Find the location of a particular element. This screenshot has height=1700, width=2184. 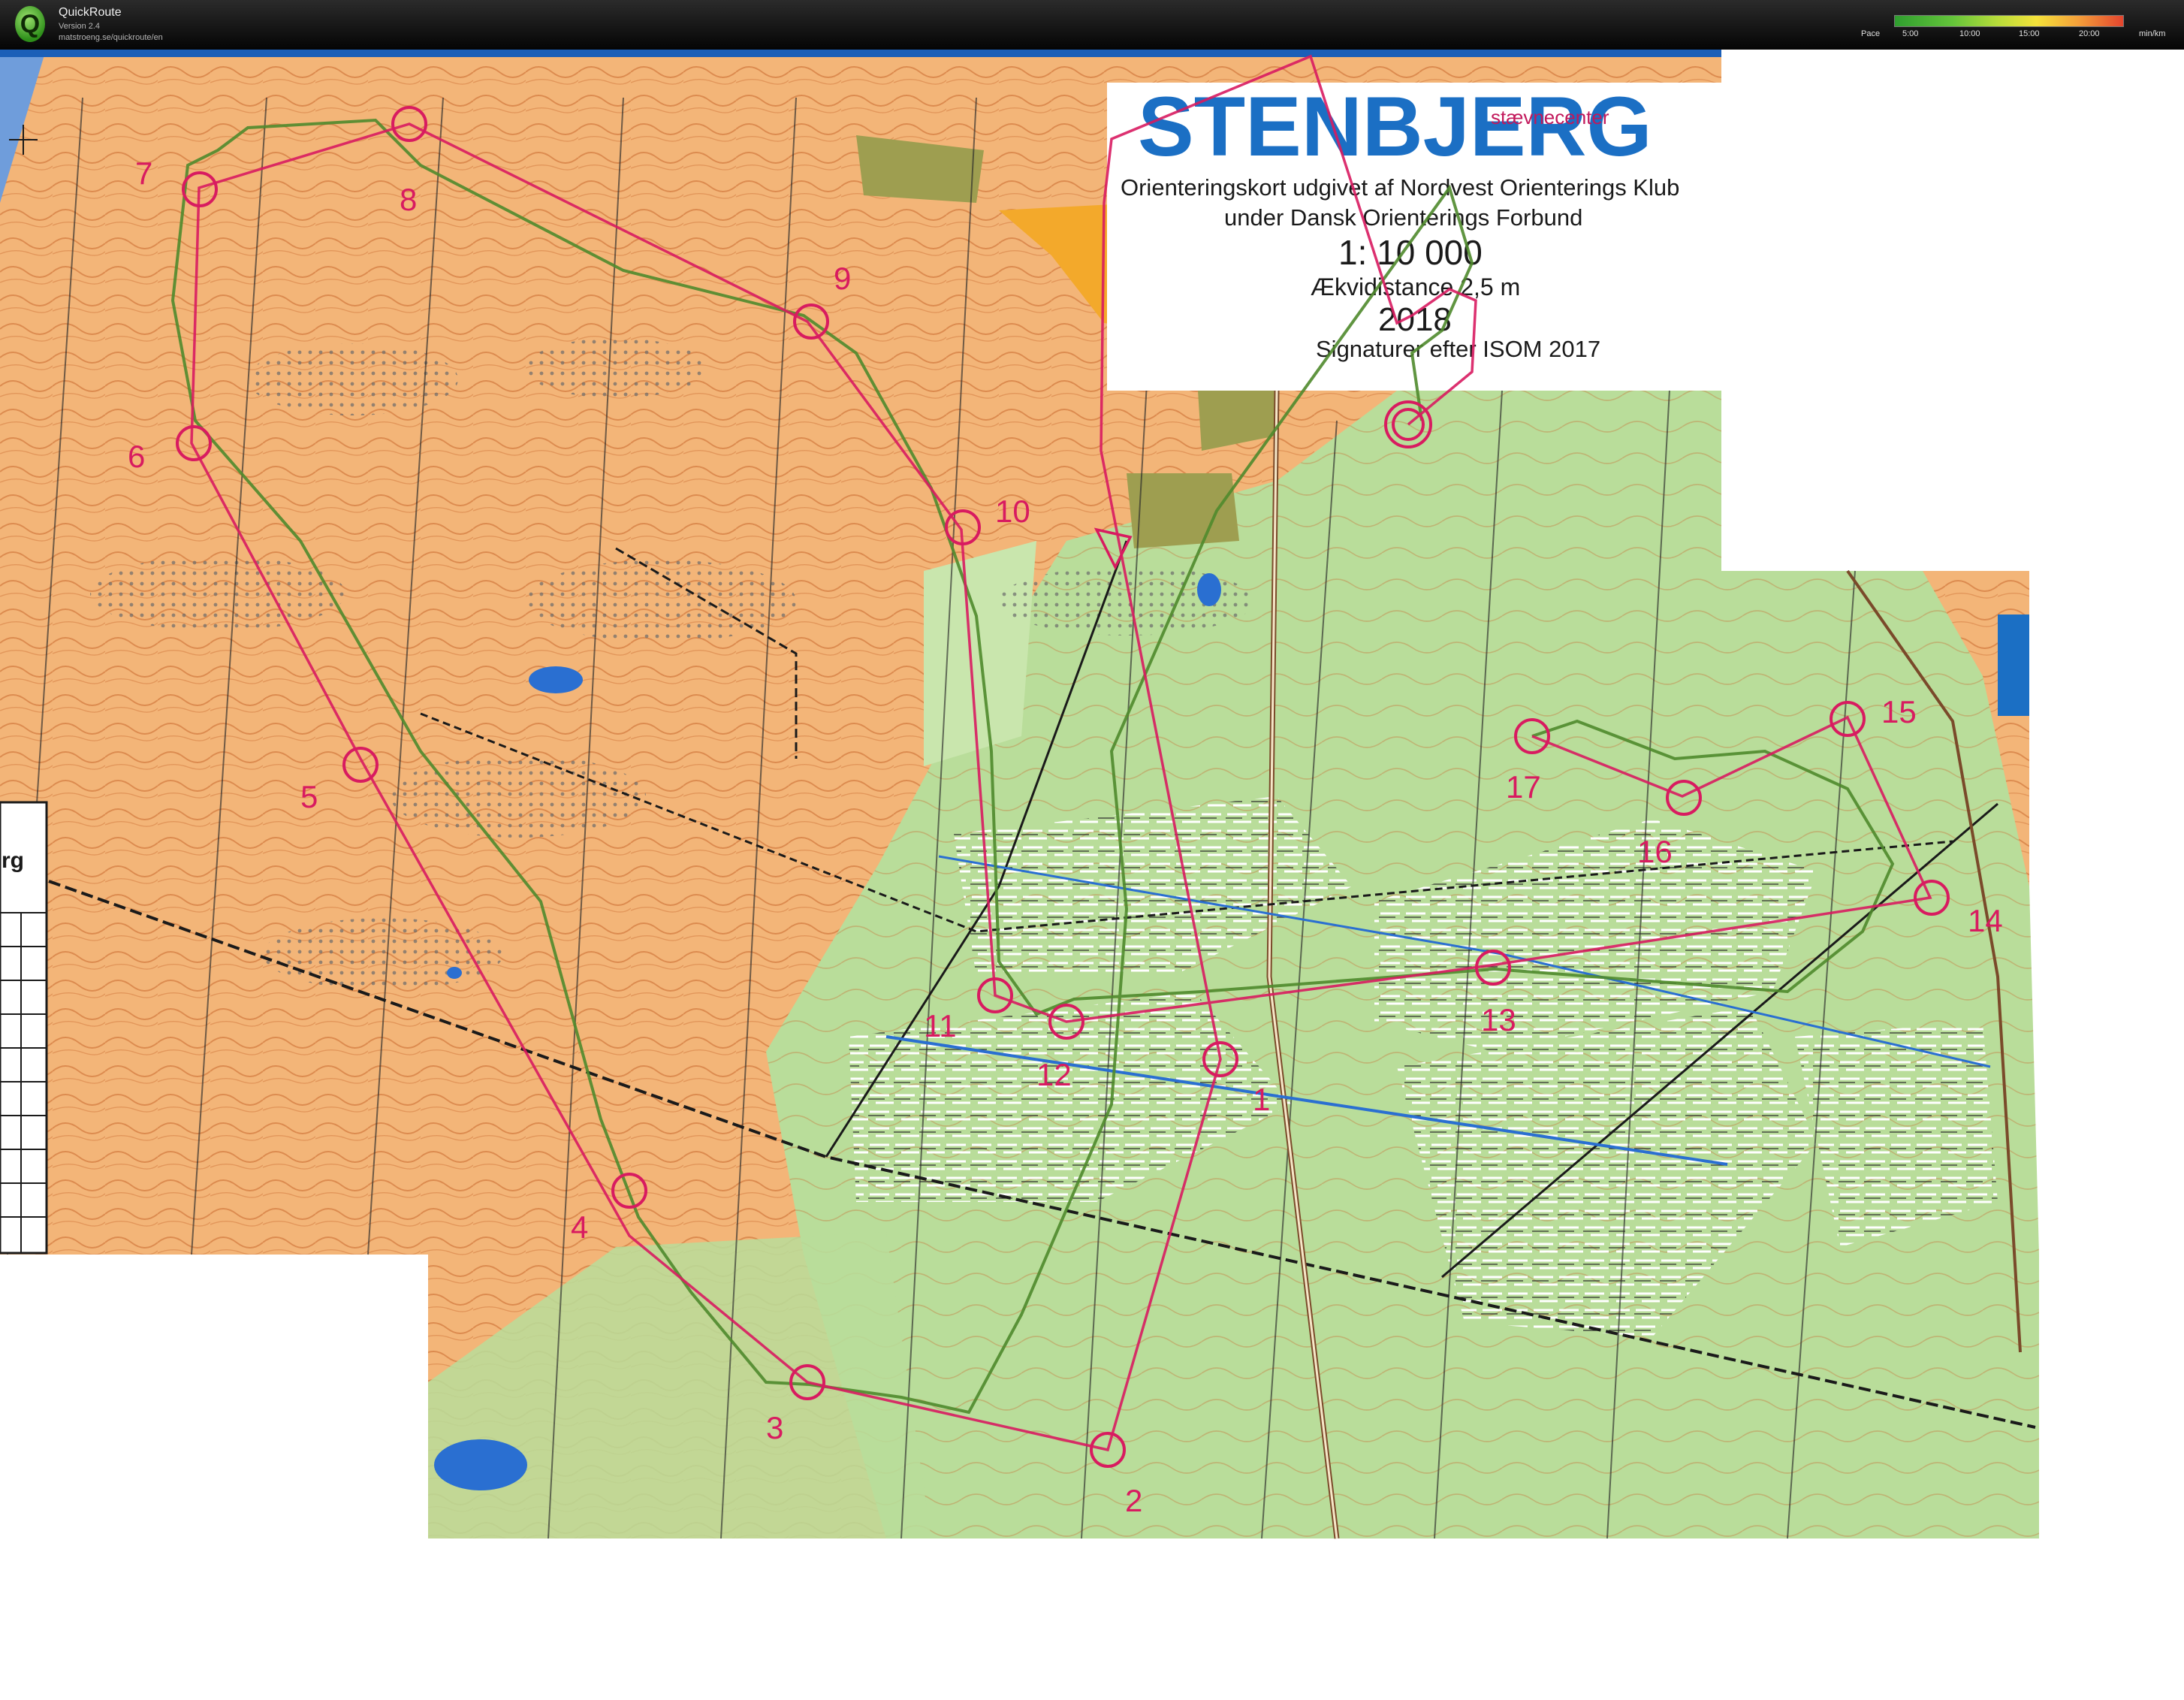

map-scale: 1: 10 000 is located at coordinates (1410, 252).